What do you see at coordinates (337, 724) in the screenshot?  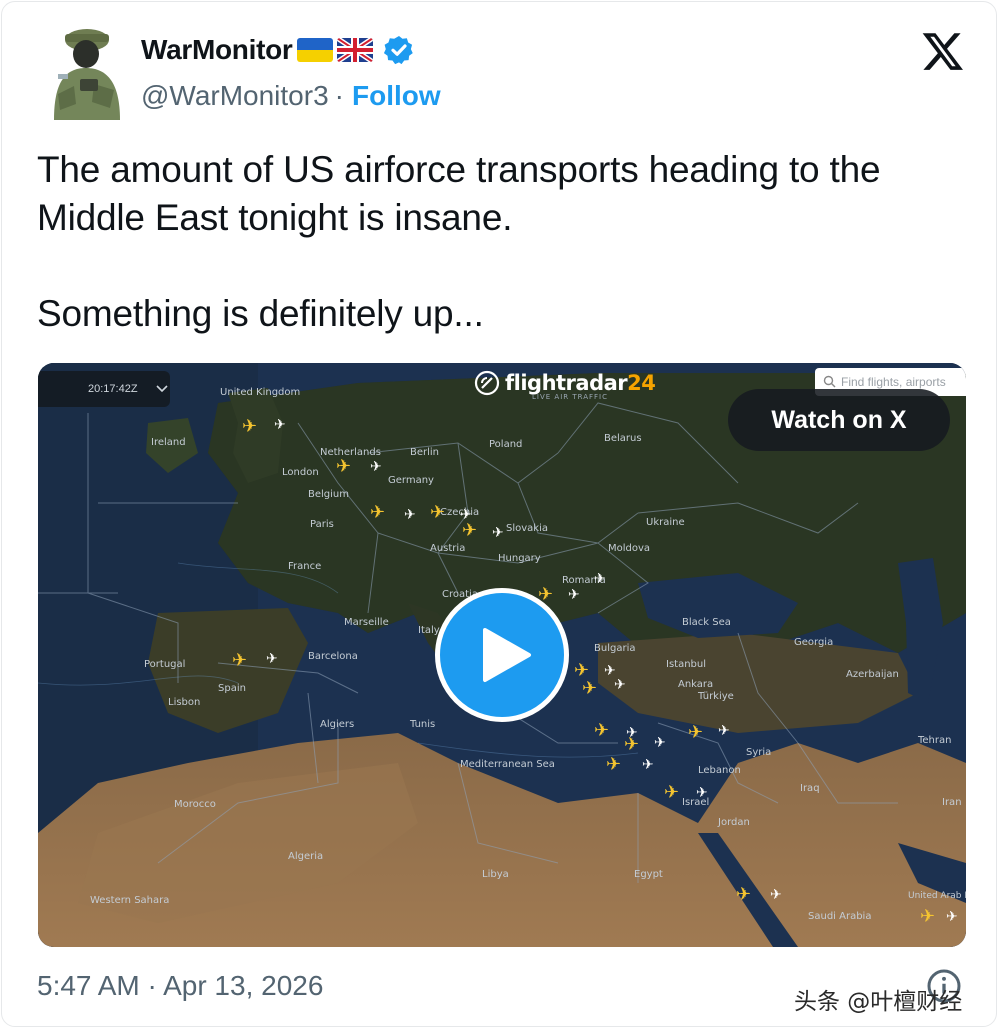 I see `map-label: Algiers` at bounding box center [337, 724].